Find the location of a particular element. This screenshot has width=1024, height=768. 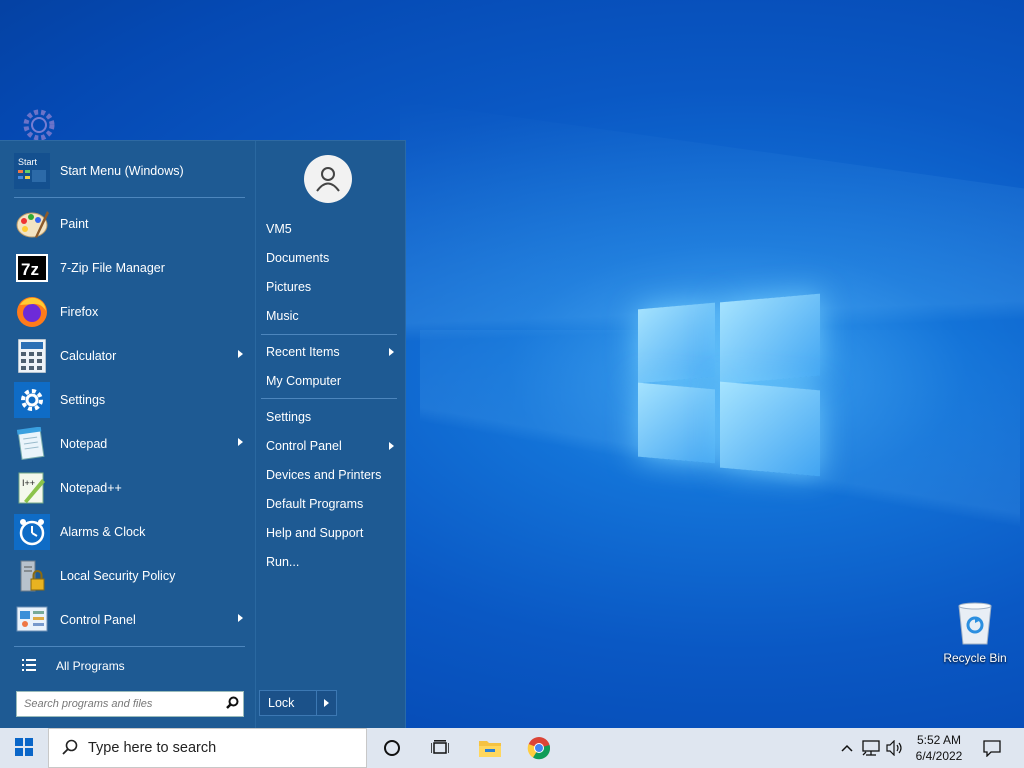

notepadpp-icon: I++ is located at coordinates (32, 488).